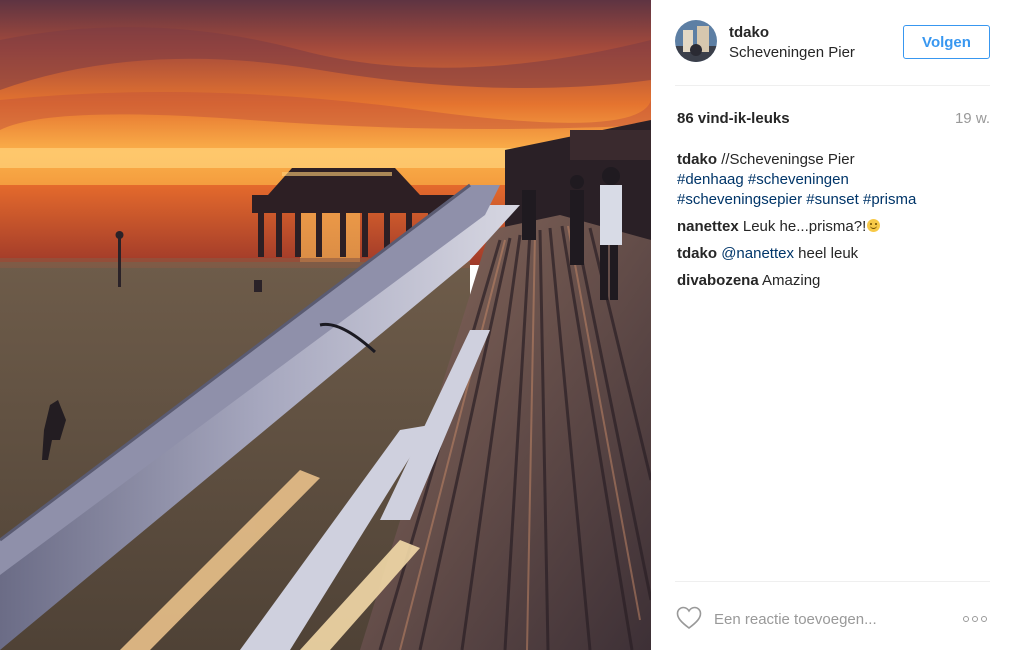 The width and height of the screenshot is (1012, 650). I want to click on hashtag-link: #prisma, so click(889, 199).